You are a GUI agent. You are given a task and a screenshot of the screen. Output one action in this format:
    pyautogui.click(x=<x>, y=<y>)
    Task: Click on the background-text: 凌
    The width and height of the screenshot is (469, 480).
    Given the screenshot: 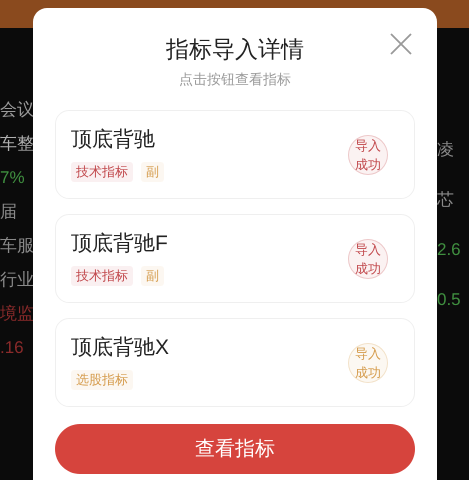 What is the action you would take?
    pyautogui.click(x=445, y=150)
    